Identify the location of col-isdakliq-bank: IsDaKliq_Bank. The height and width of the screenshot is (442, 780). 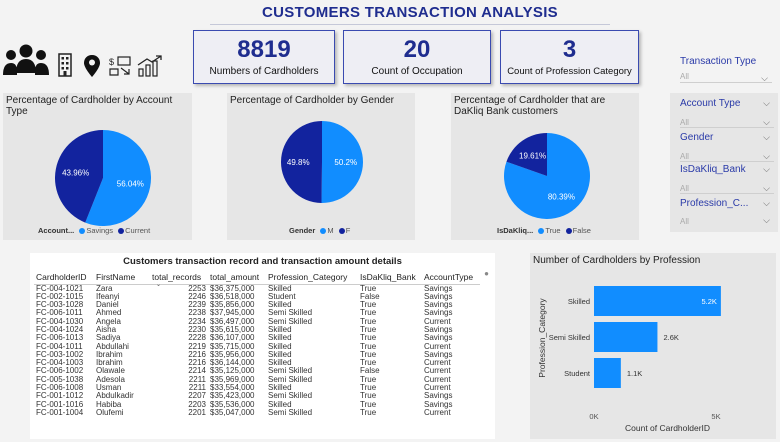
(390, 277).